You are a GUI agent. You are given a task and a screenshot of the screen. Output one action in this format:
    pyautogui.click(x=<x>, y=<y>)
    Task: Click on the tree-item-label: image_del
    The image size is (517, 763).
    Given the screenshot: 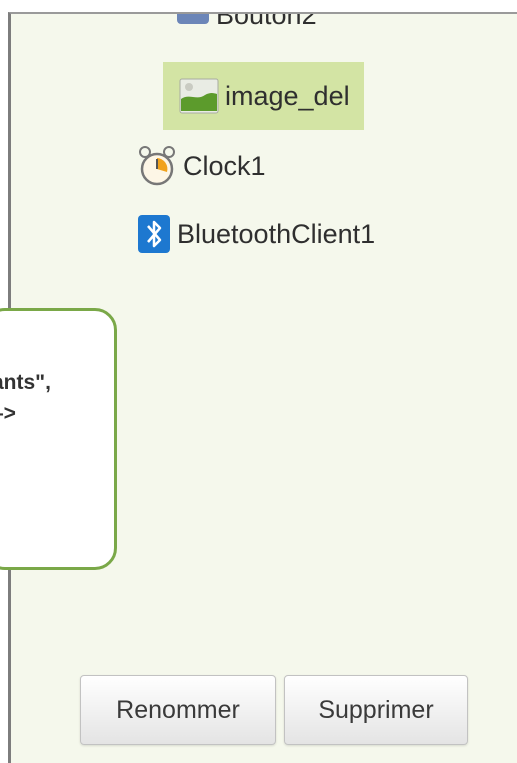 What is the action you would take?
    pyautogui.click(x=287, y=95)
    